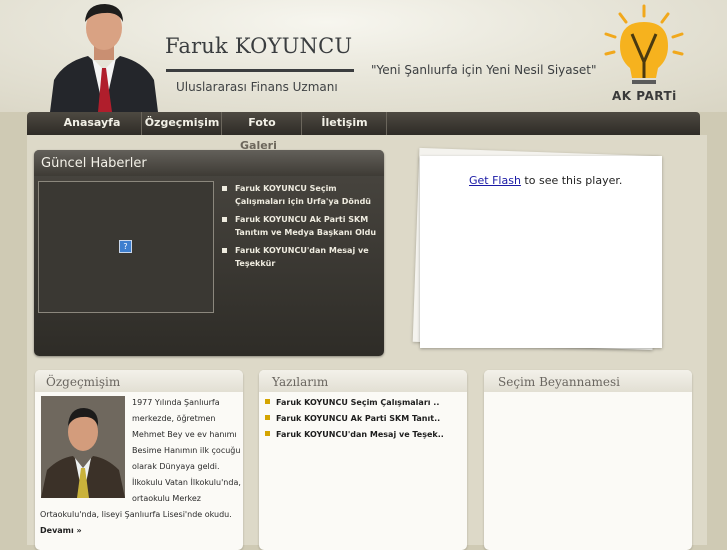  I want to click on bio-line: 1977 Yılında Şanlıurfa, so click(176, 402).